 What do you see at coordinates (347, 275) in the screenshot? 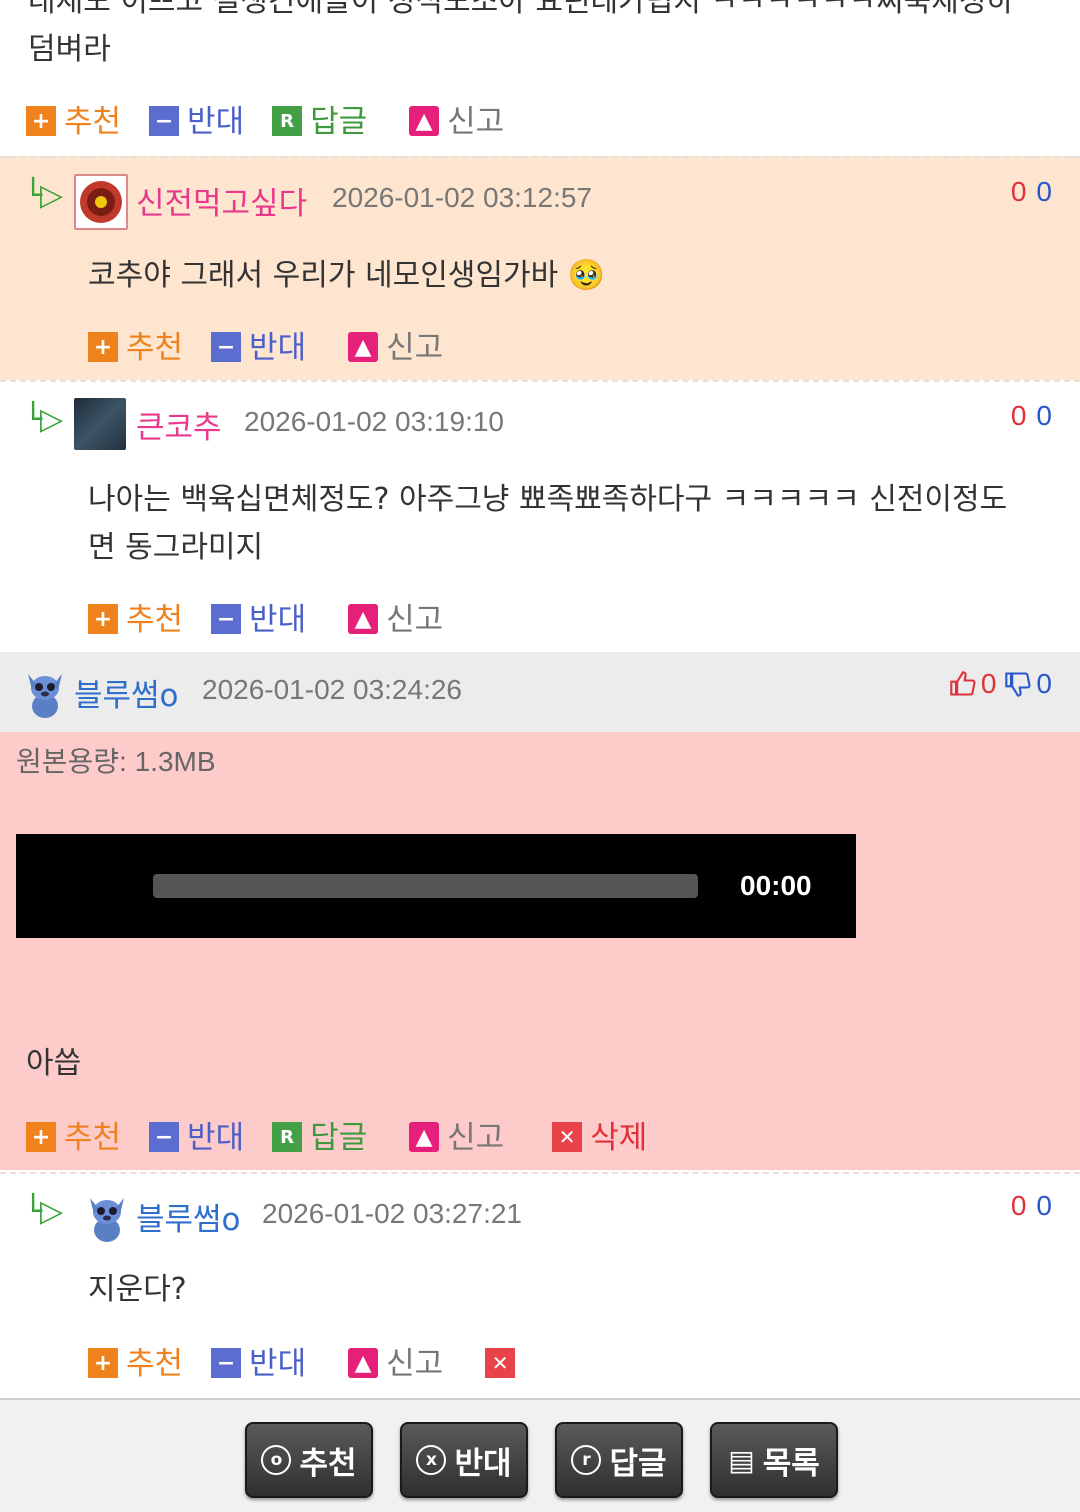
I see `comment-text: 코추야 그래서 우리가 네모인생임가바 🥹` at bounding box center [347, 275].